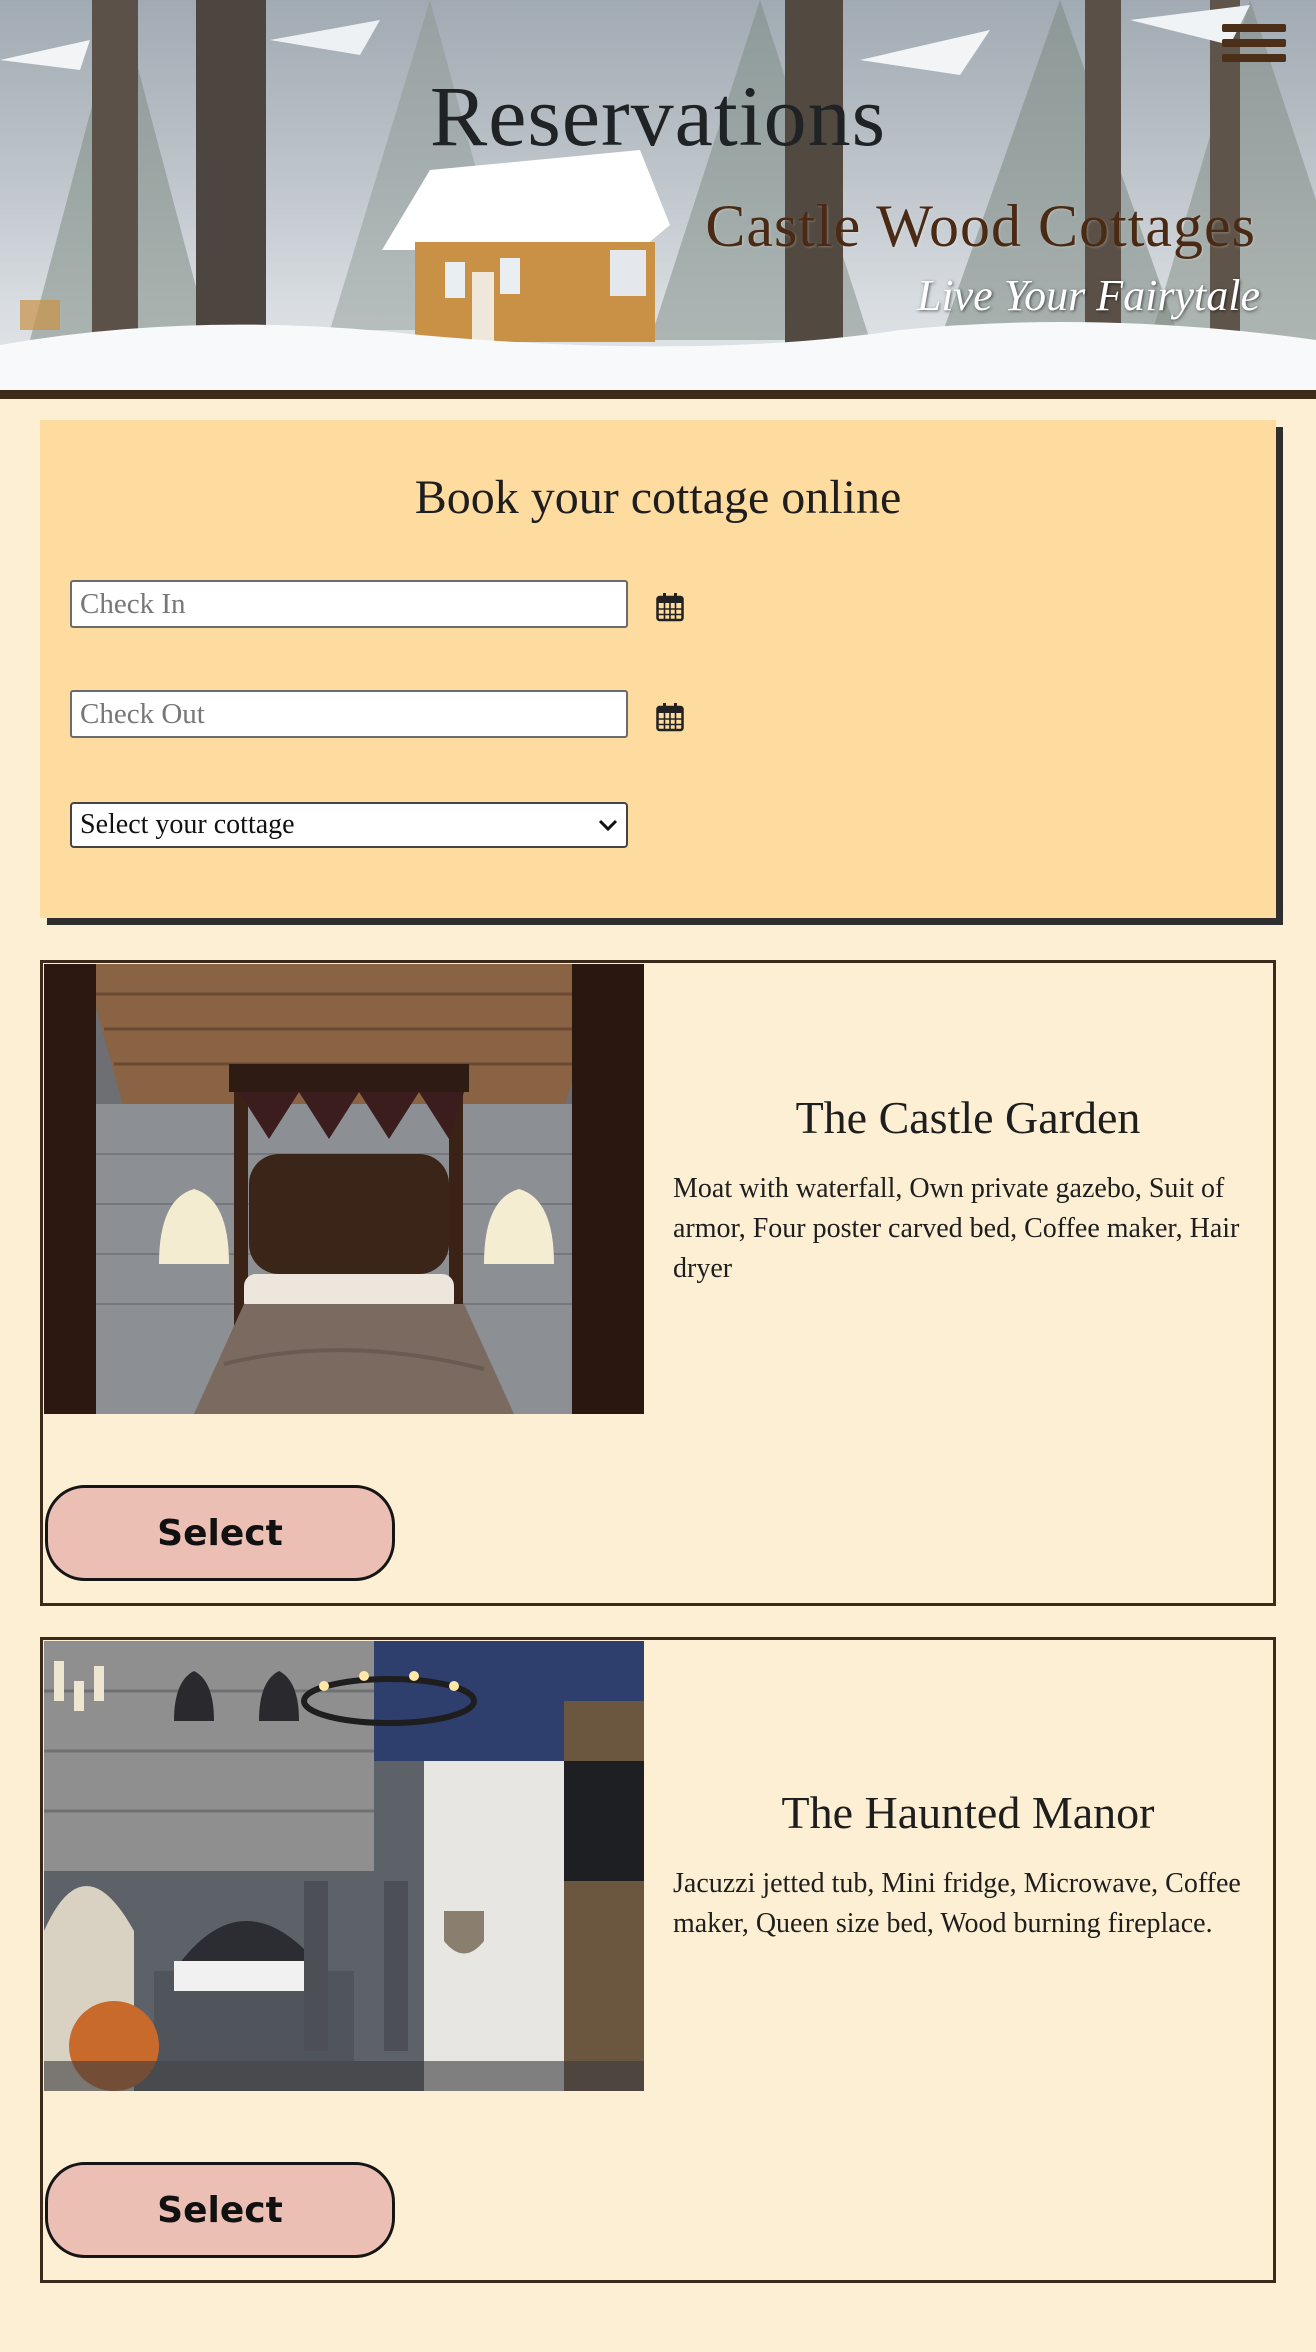 The width and height of the screenshot is (1316, 2352). Describe the element at coordinates (344, 1866) in the screenshot. I see `haunted-manor-photo` at that location.